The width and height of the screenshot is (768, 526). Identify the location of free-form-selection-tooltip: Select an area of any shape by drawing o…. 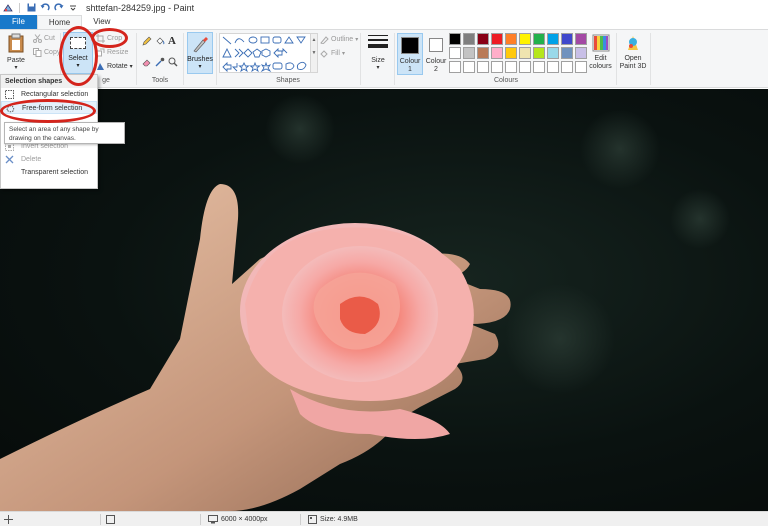
(64, 133).